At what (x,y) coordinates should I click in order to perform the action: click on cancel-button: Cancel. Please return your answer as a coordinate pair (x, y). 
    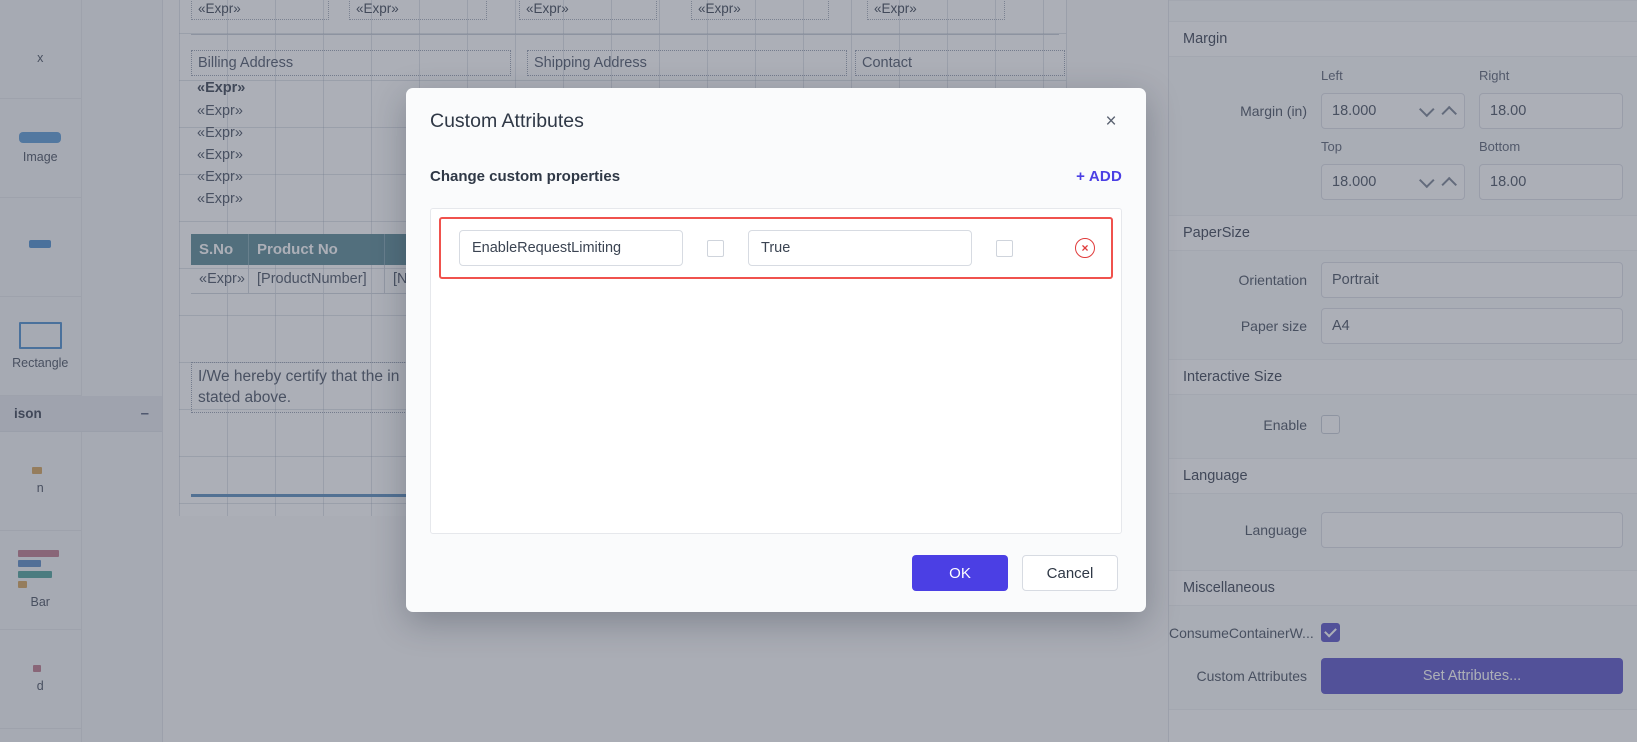
    Looking at the image, I should click on (1070, 573).